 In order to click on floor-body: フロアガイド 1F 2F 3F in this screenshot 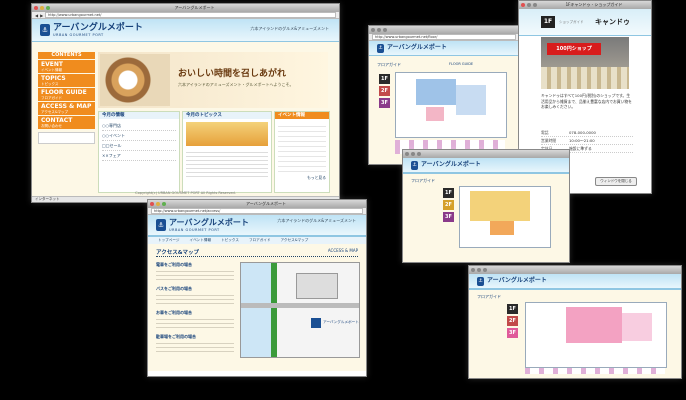, I will do `click(486, 218)`.